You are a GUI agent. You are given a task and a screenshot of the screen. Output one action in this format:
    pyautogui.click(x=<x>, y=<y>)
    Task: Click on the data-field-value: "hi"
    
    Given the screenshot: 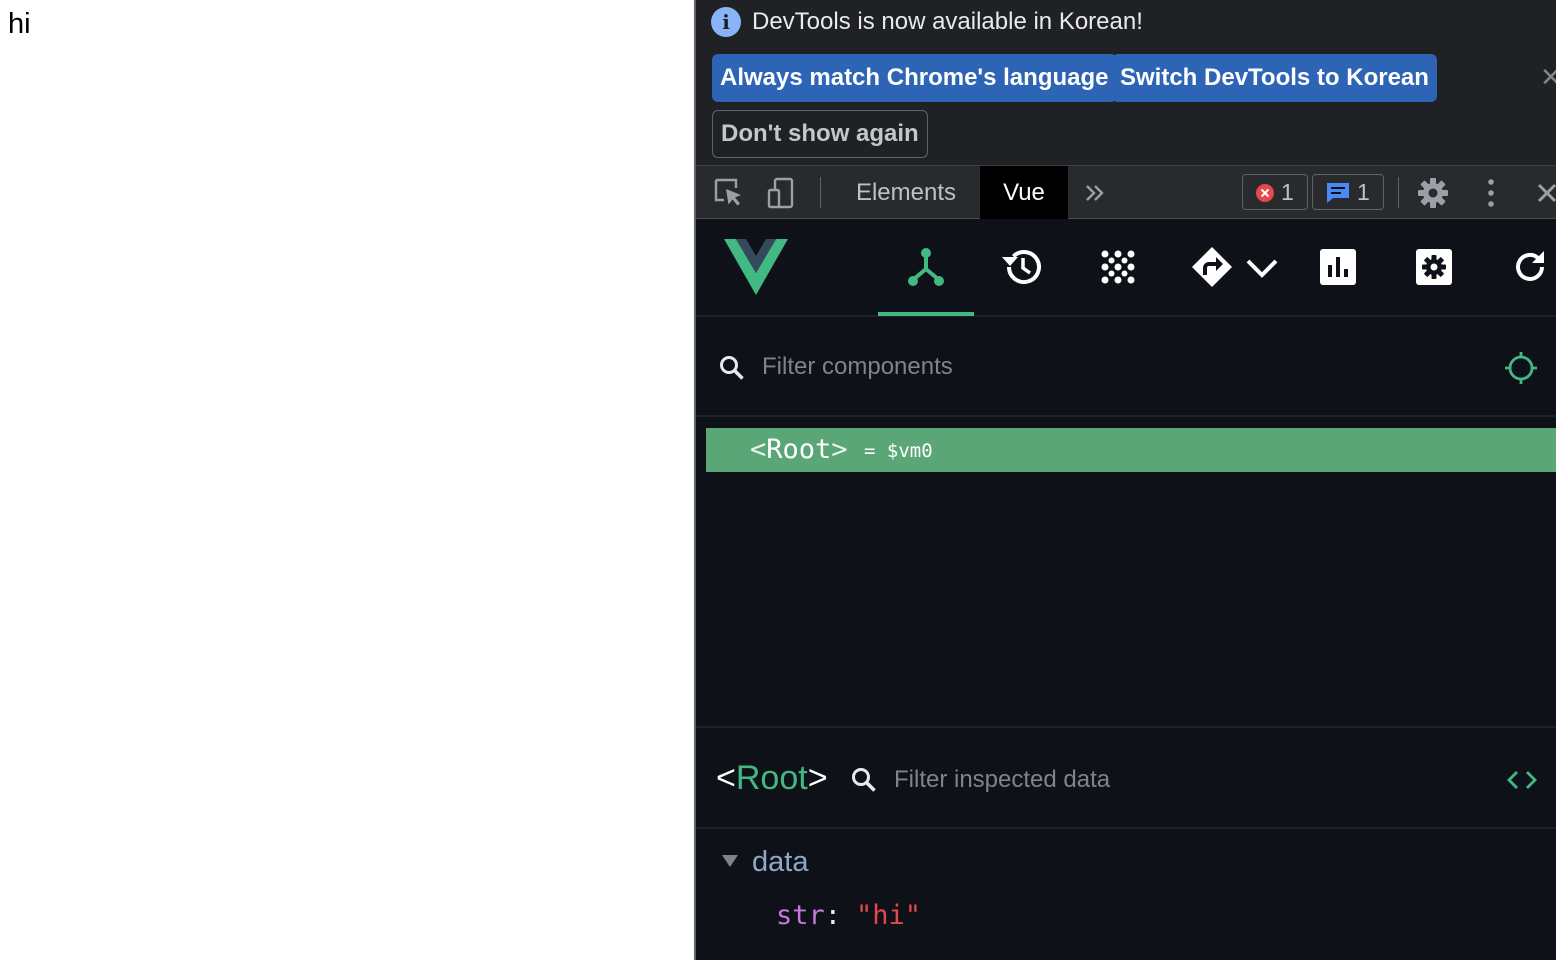 What is the action you would take?
    pyautogui.click(x=888, y=916)
    